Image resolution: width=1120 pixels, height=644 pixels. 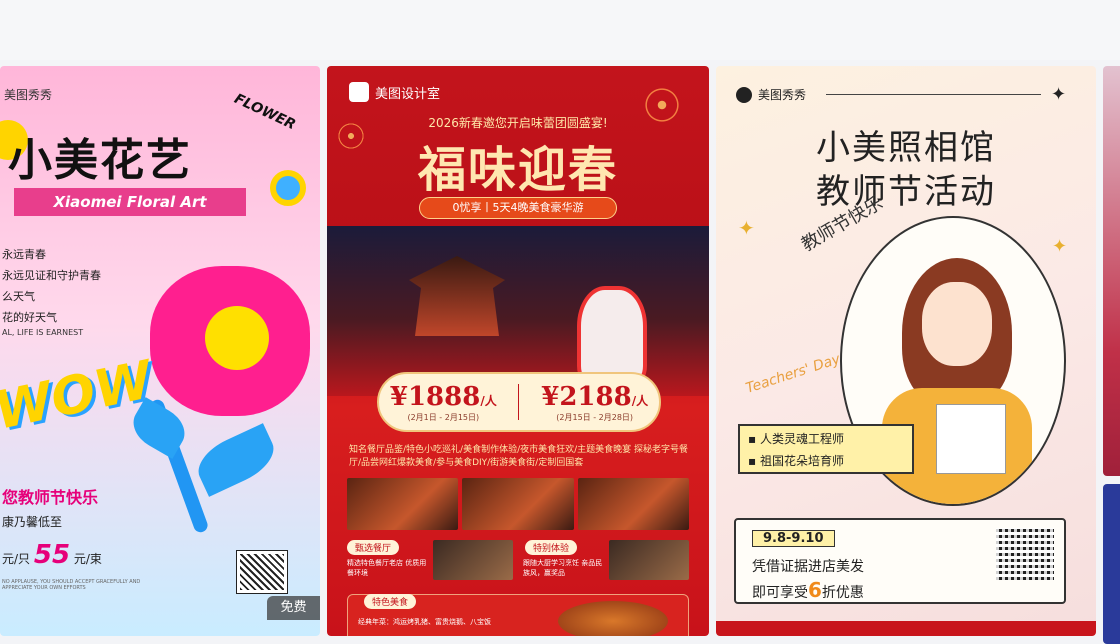 I want to click on tag-2: ▪ 祖国花朵培育师, so click(x=796, y=461).